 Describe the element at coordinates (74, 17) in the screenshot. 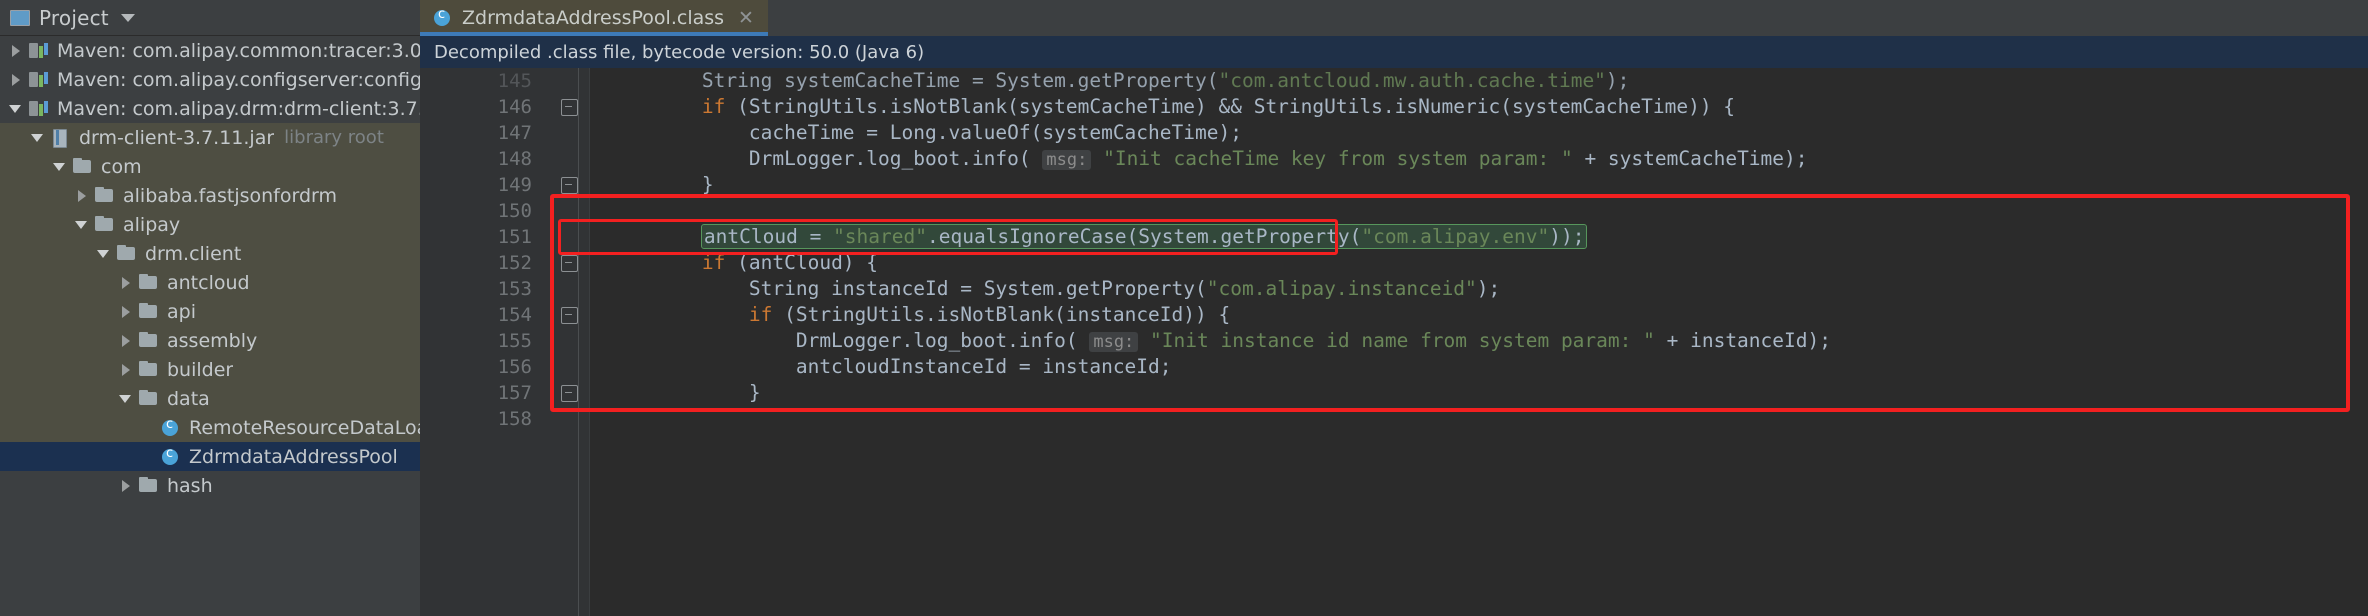

I see `project-title: Project` at that location.